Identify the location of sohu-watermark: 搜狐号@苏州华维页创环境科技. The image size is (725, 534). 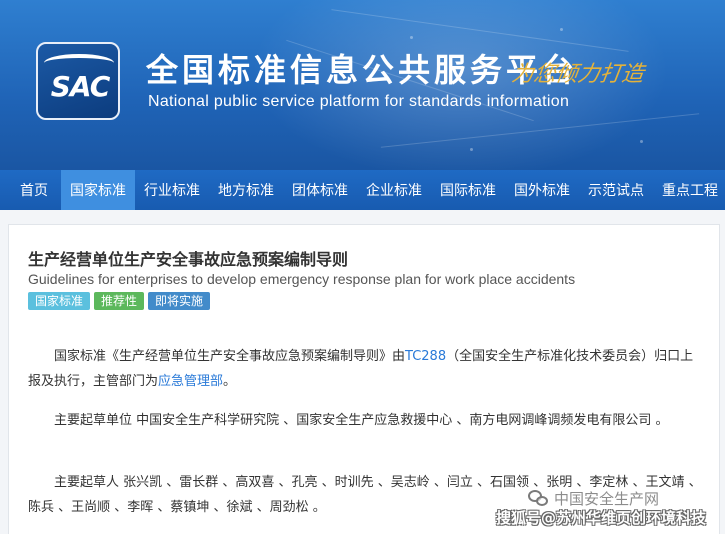
(601, 518).